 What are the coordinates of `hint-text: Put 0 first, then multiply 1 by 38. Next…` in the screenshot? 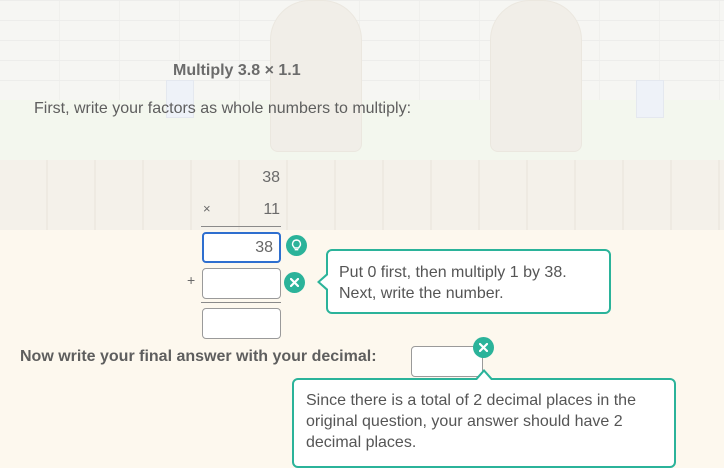 It's located at (453, 283).